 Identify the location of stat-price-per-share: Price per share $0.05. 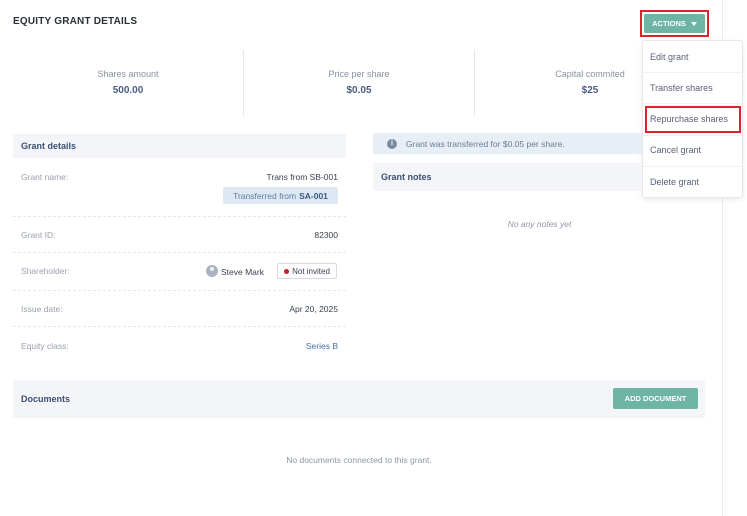
(359, 82).